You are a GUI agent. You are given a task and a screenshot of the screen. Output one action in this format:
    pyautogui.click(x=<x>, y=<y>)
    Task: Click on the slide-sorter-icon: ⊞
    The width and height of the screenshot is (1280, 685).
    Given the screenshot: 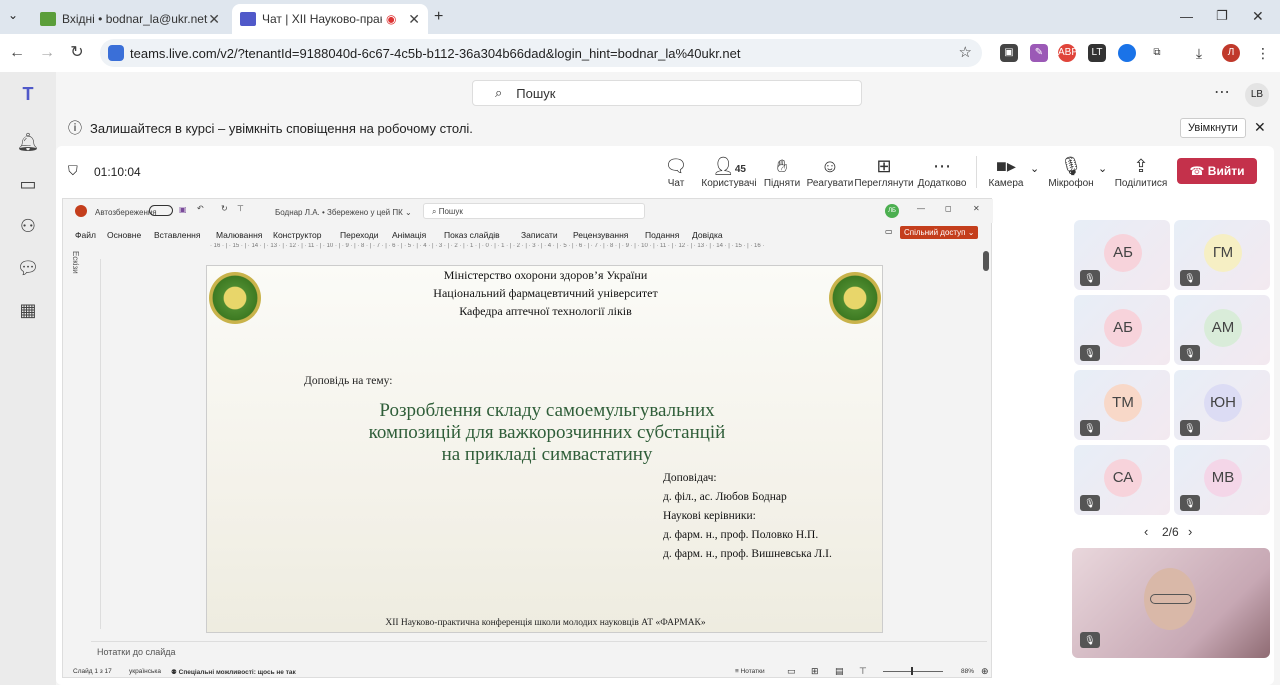 What is the action you would take?
    pyautogui.click(x=815, y=671)
    